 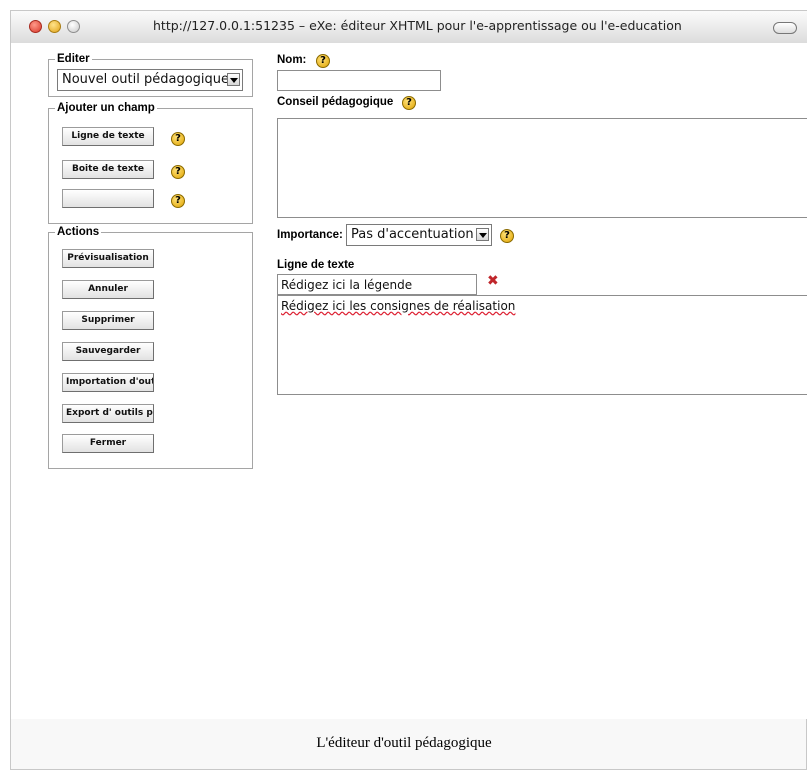 I want to click on export-tool-button: Export d' outils péd, so click(x=108, y=413).